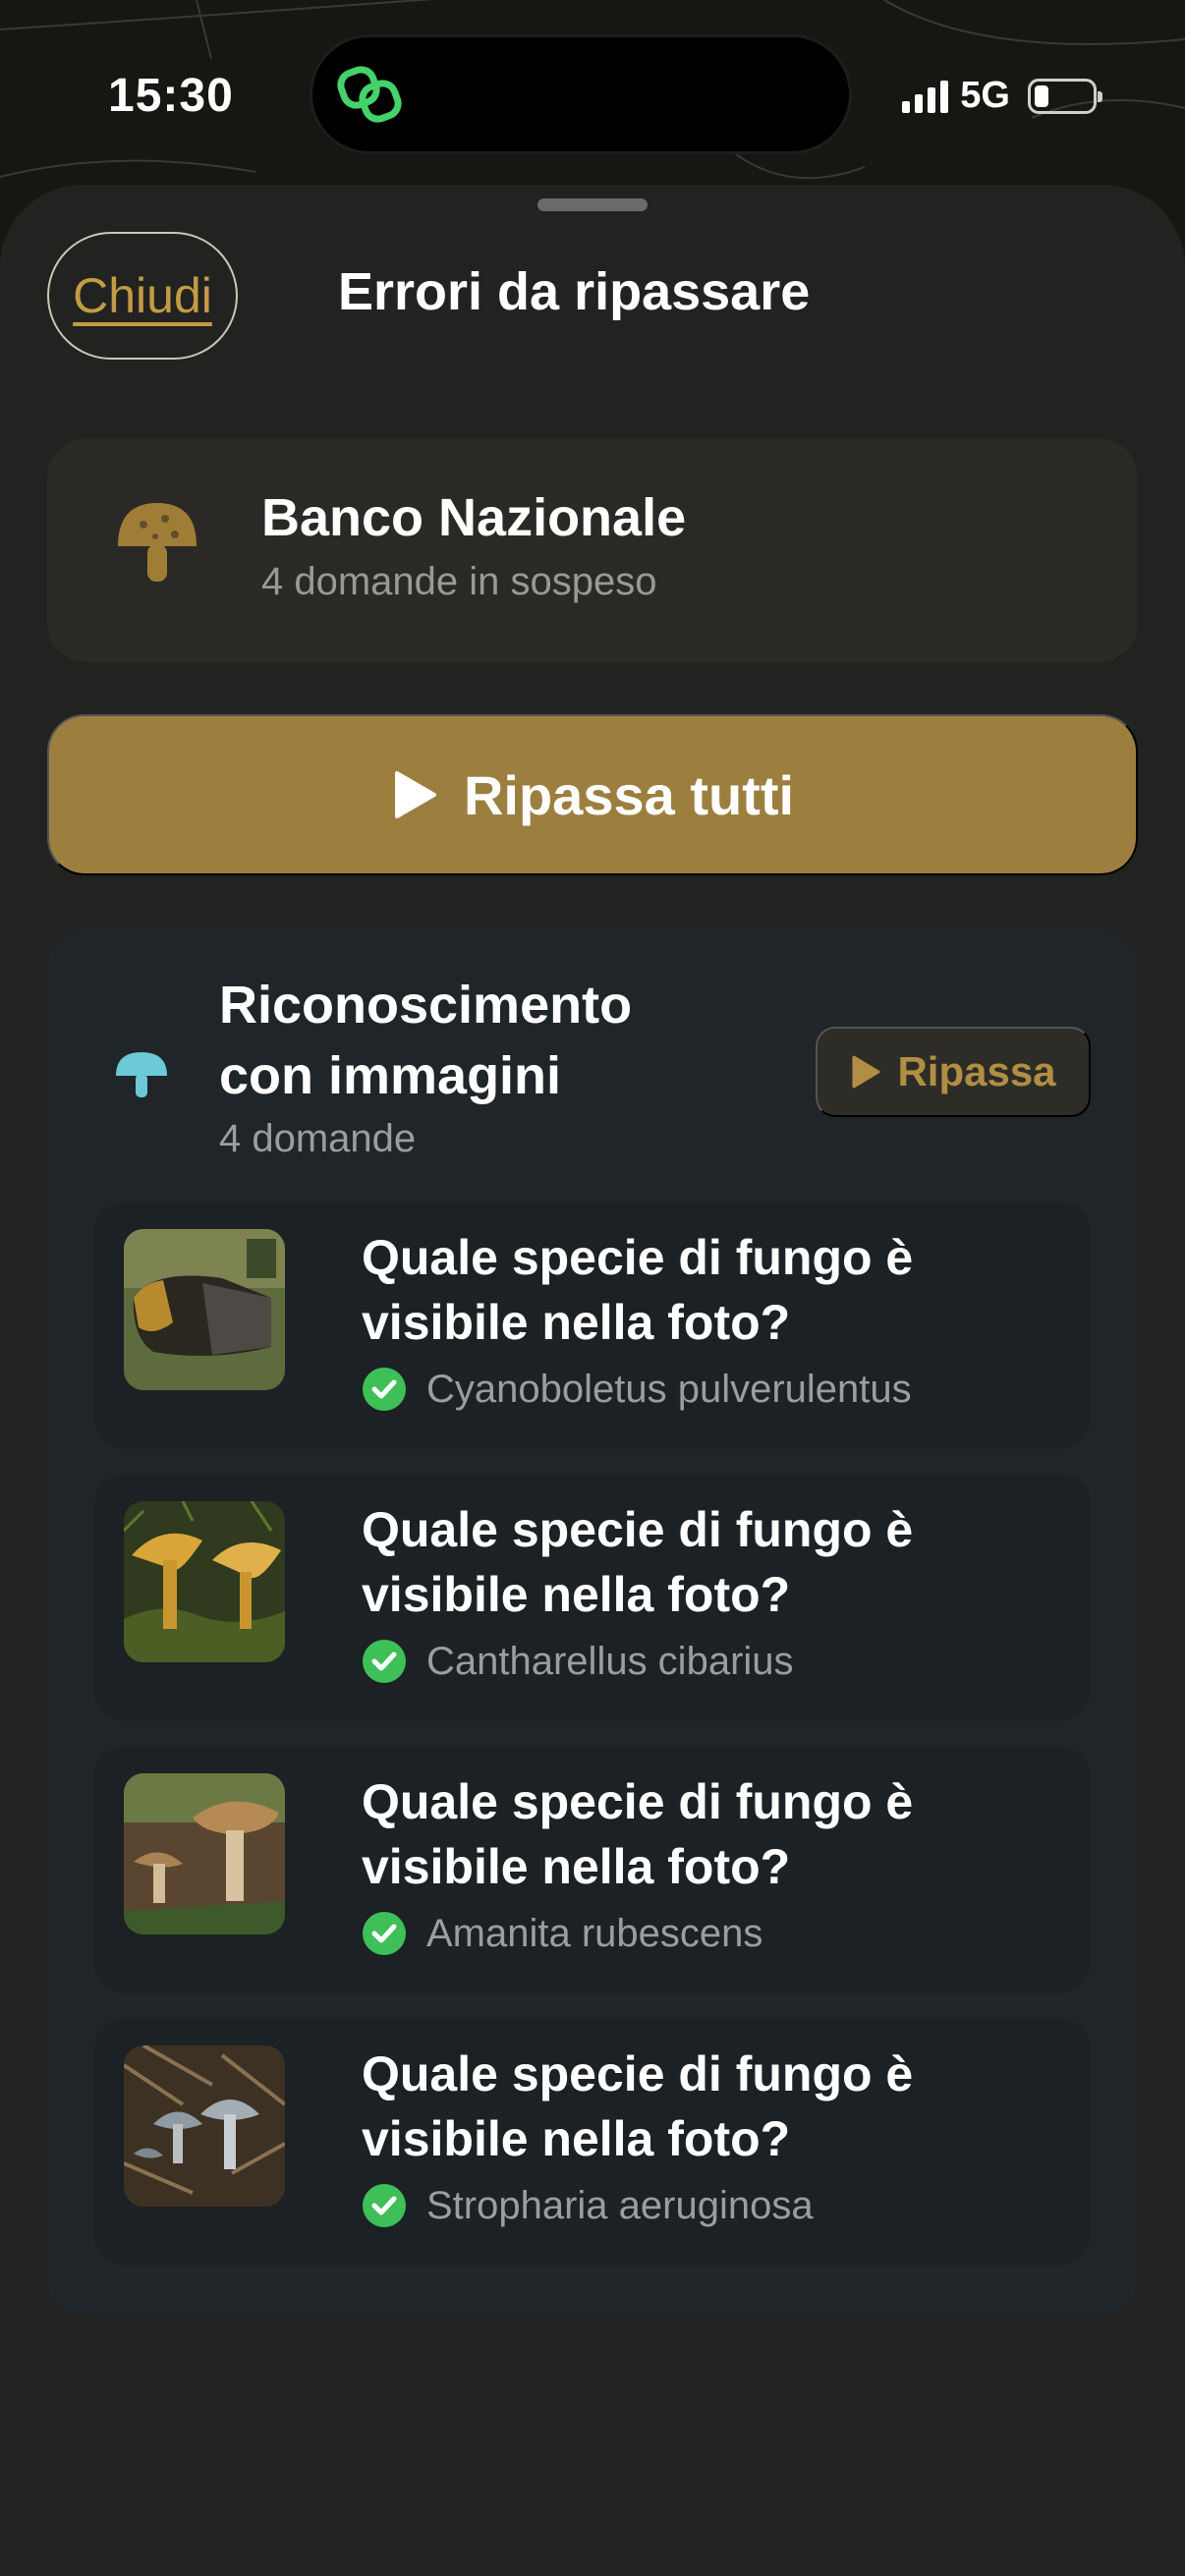 The height and width of the screenshot is (2576, 1185). I want to click on status-time: 15:30, so click(171, 96).